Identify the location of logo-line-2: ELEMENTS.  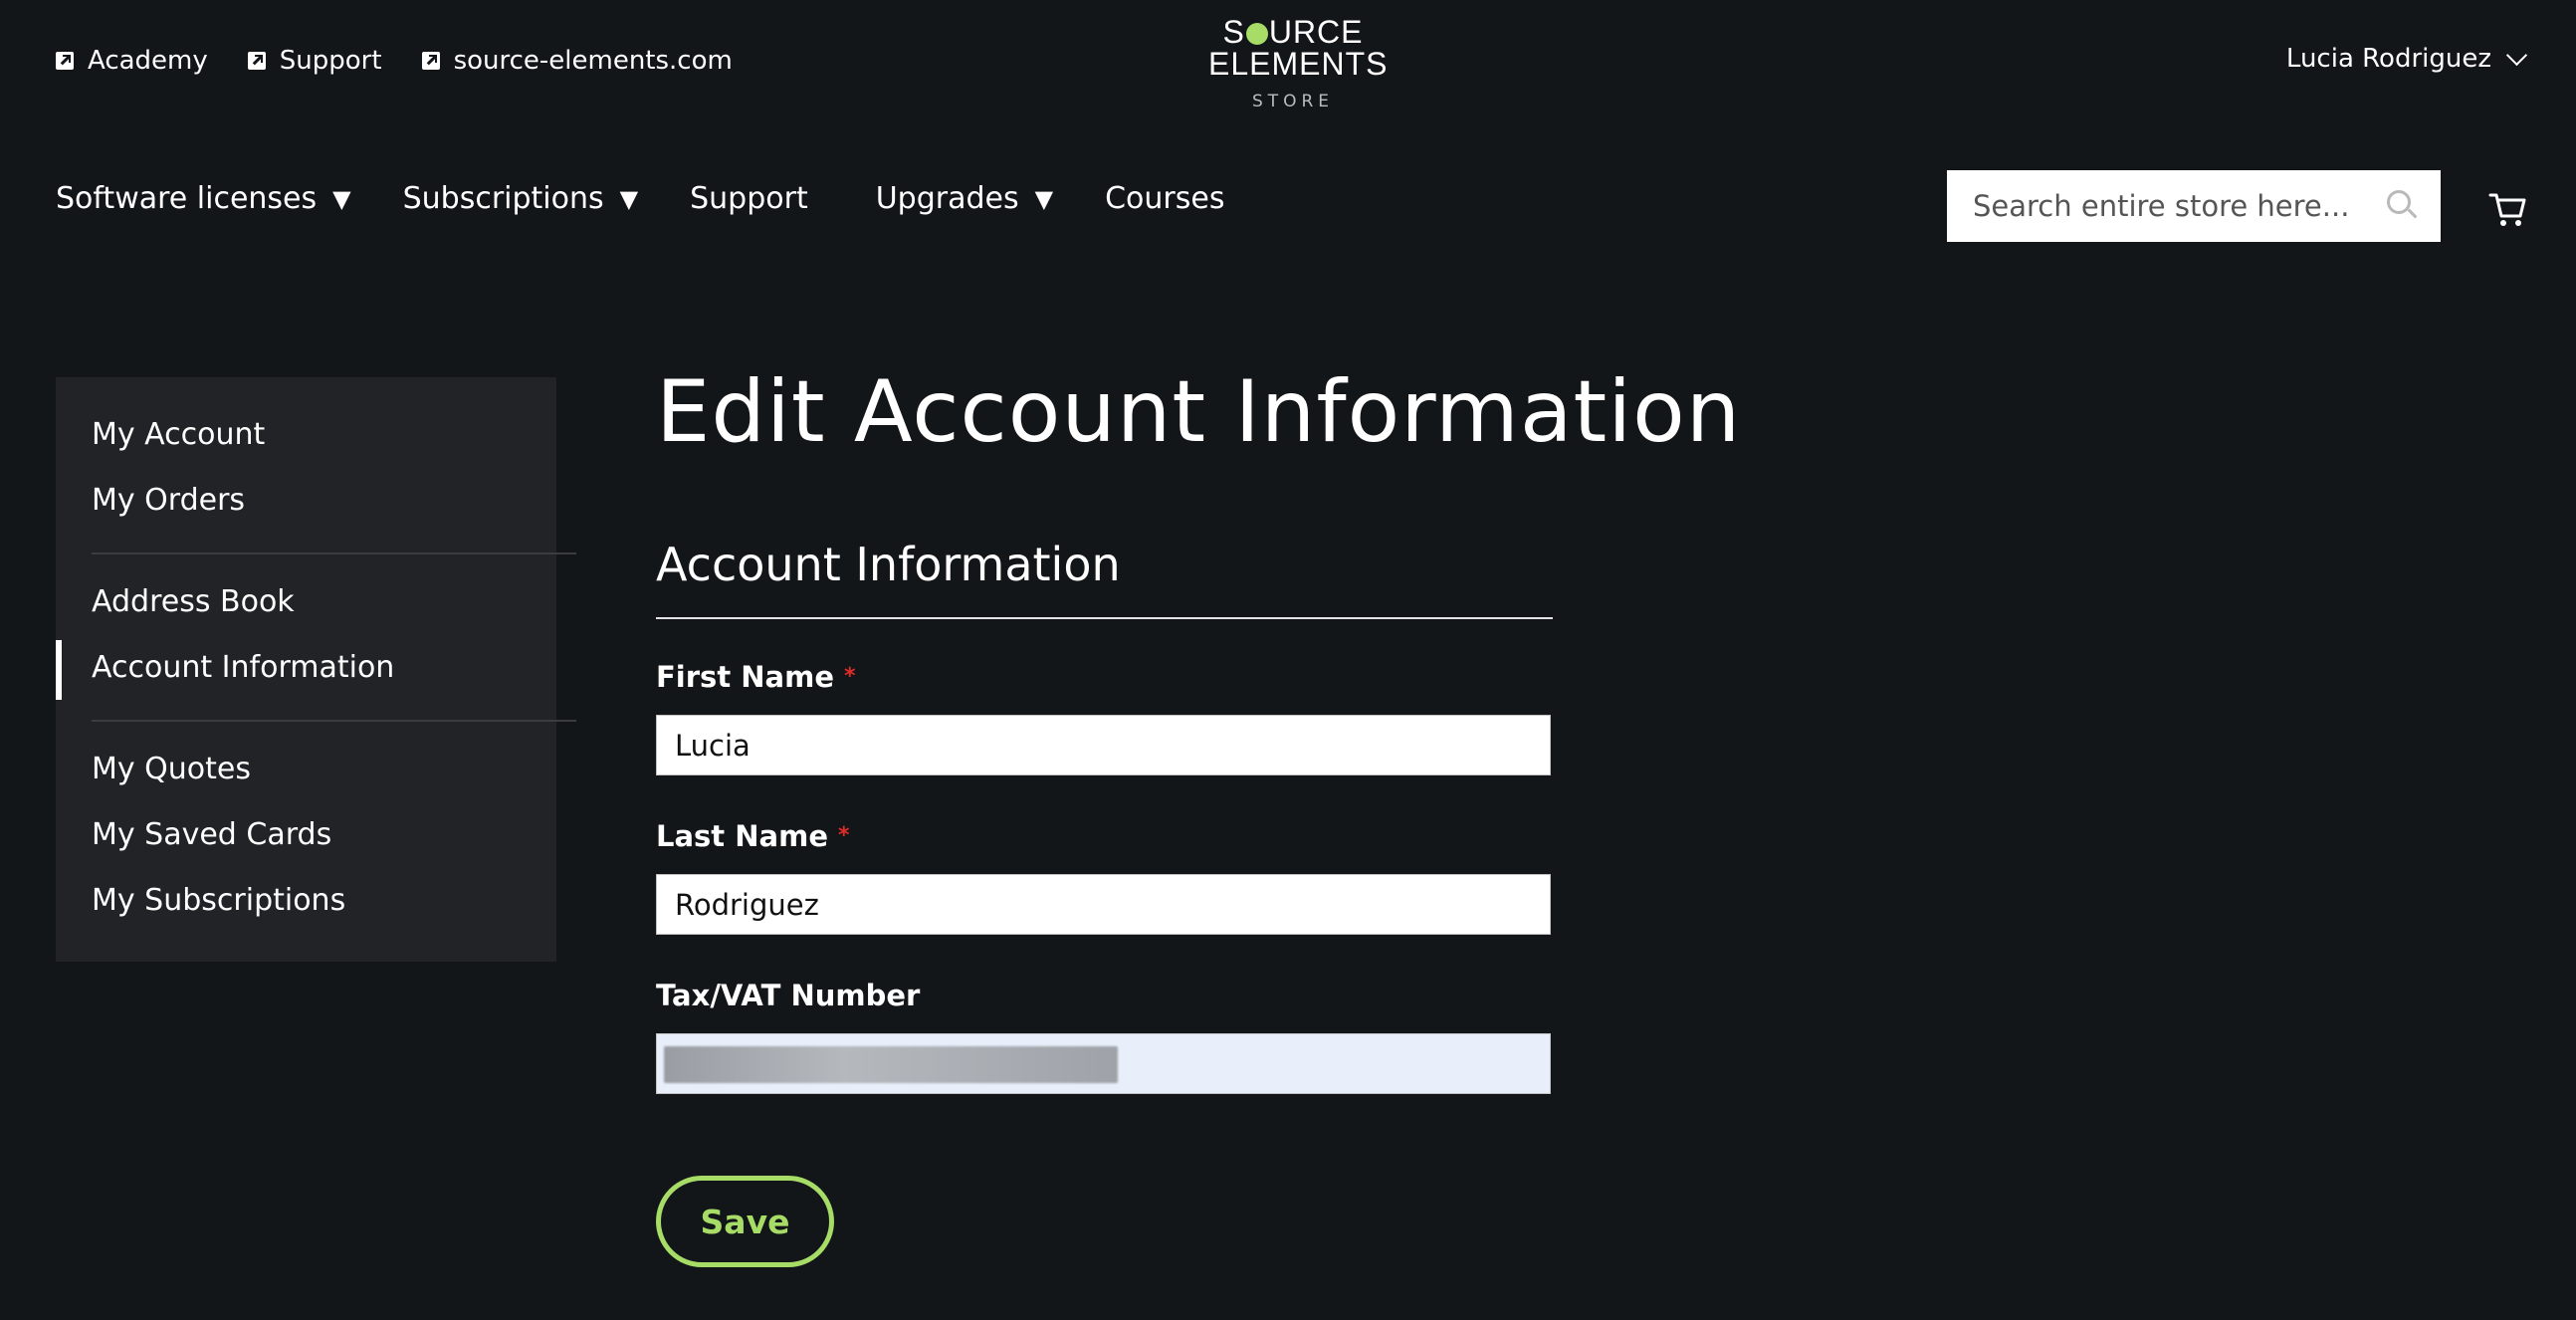
(1298, 64).